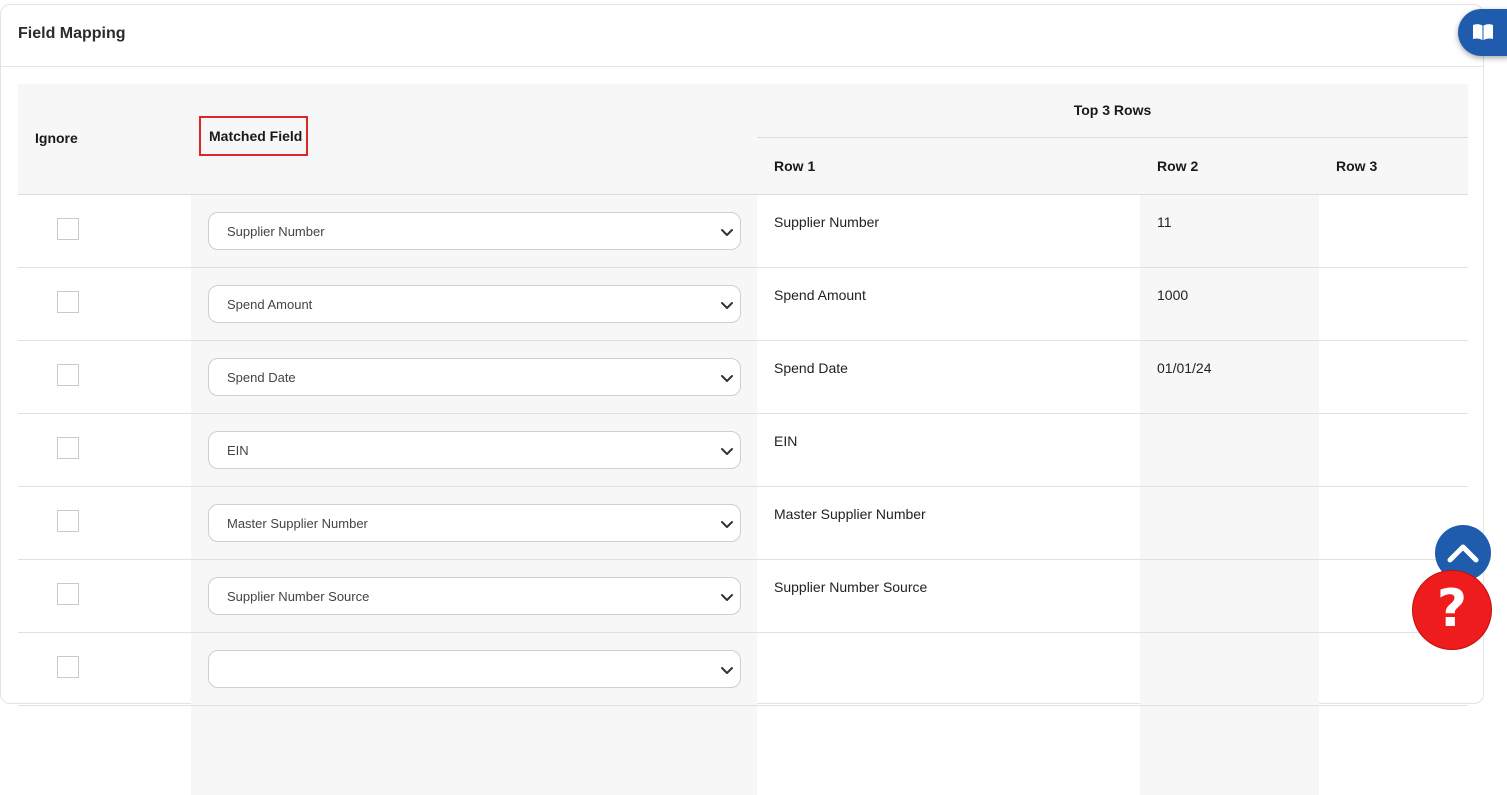  I want to click on header-divider, so click(1112, 137).